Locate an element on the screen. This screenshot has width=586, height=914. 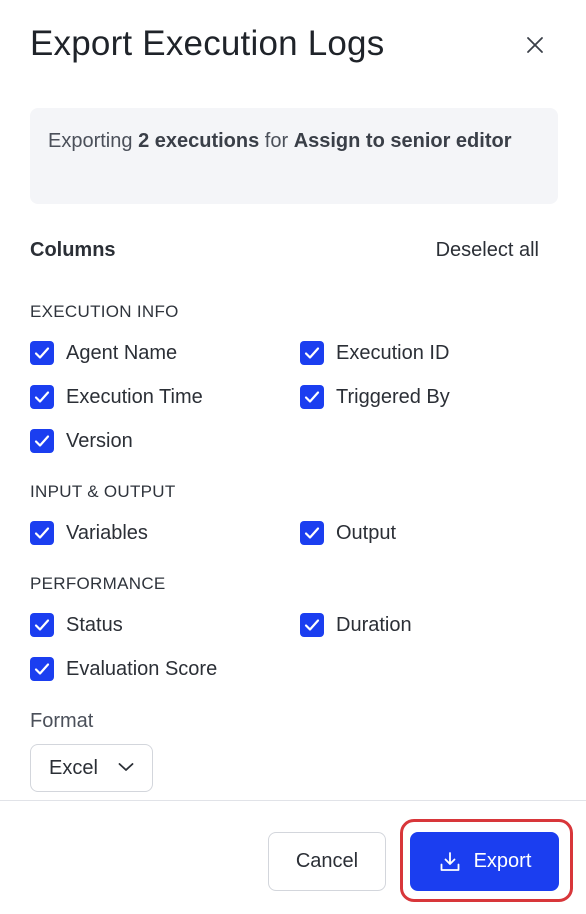
checkbox-label: Version is located at coordinates (99, 440).